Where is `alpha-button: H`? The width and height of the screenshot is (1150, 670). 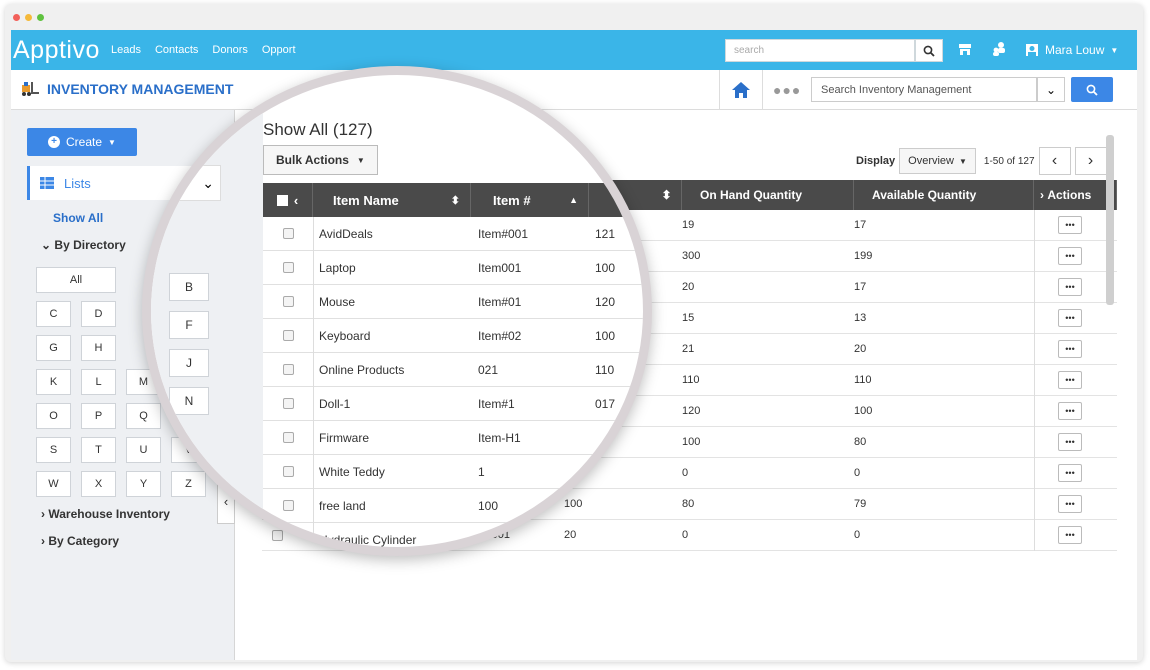
alpha-button: H is located at coordinates (98, 348).